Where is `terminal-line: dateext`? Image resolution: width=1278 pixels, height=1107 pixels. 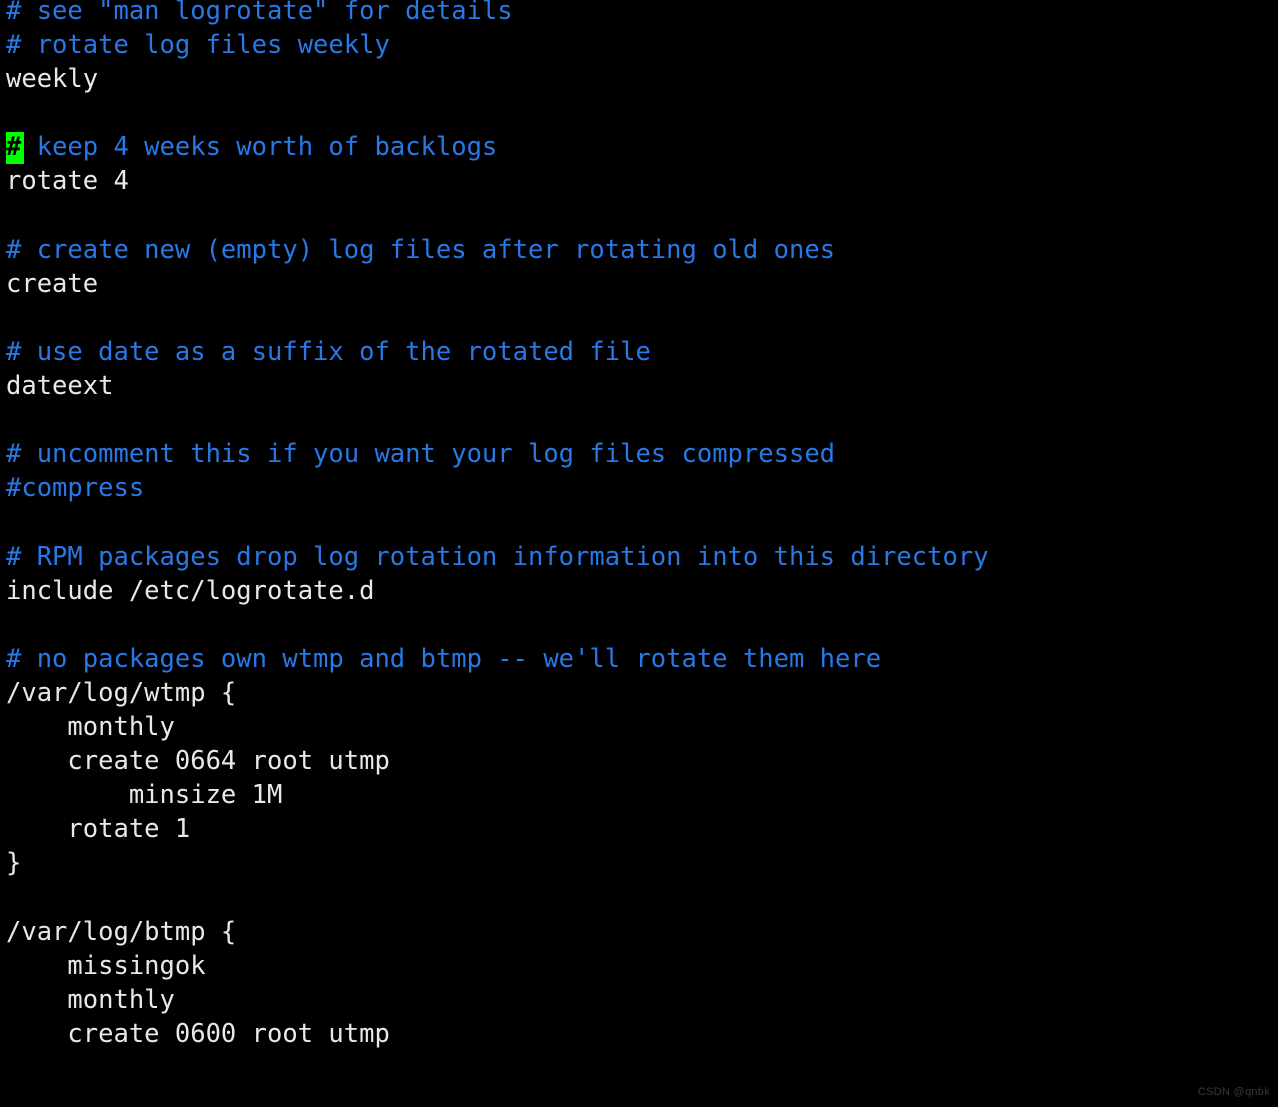 terminal-line: dateext is located at coordinates (60, 386).